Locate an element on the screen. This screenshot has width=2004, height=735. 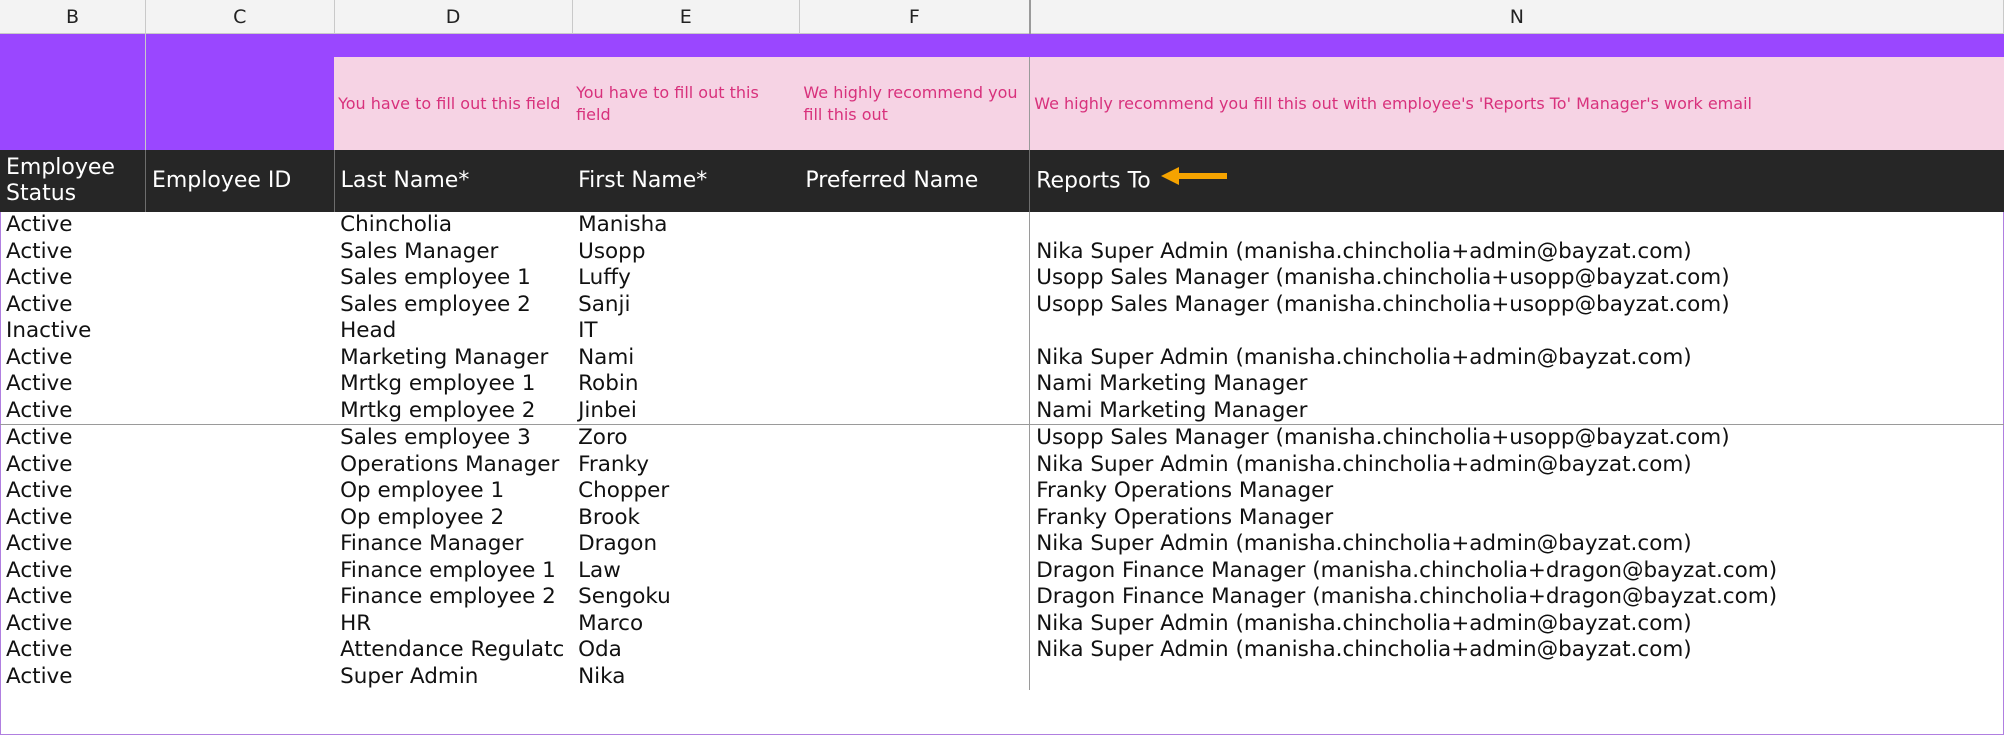
column-header-f: F is located at coordinates (915, 17).